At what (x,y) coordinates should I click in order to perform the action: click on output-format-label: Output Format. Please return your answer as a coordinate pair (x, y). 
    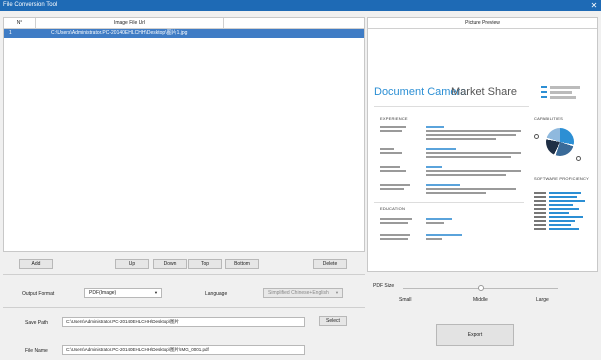
    Looking at the image, I should click on (38, 294).